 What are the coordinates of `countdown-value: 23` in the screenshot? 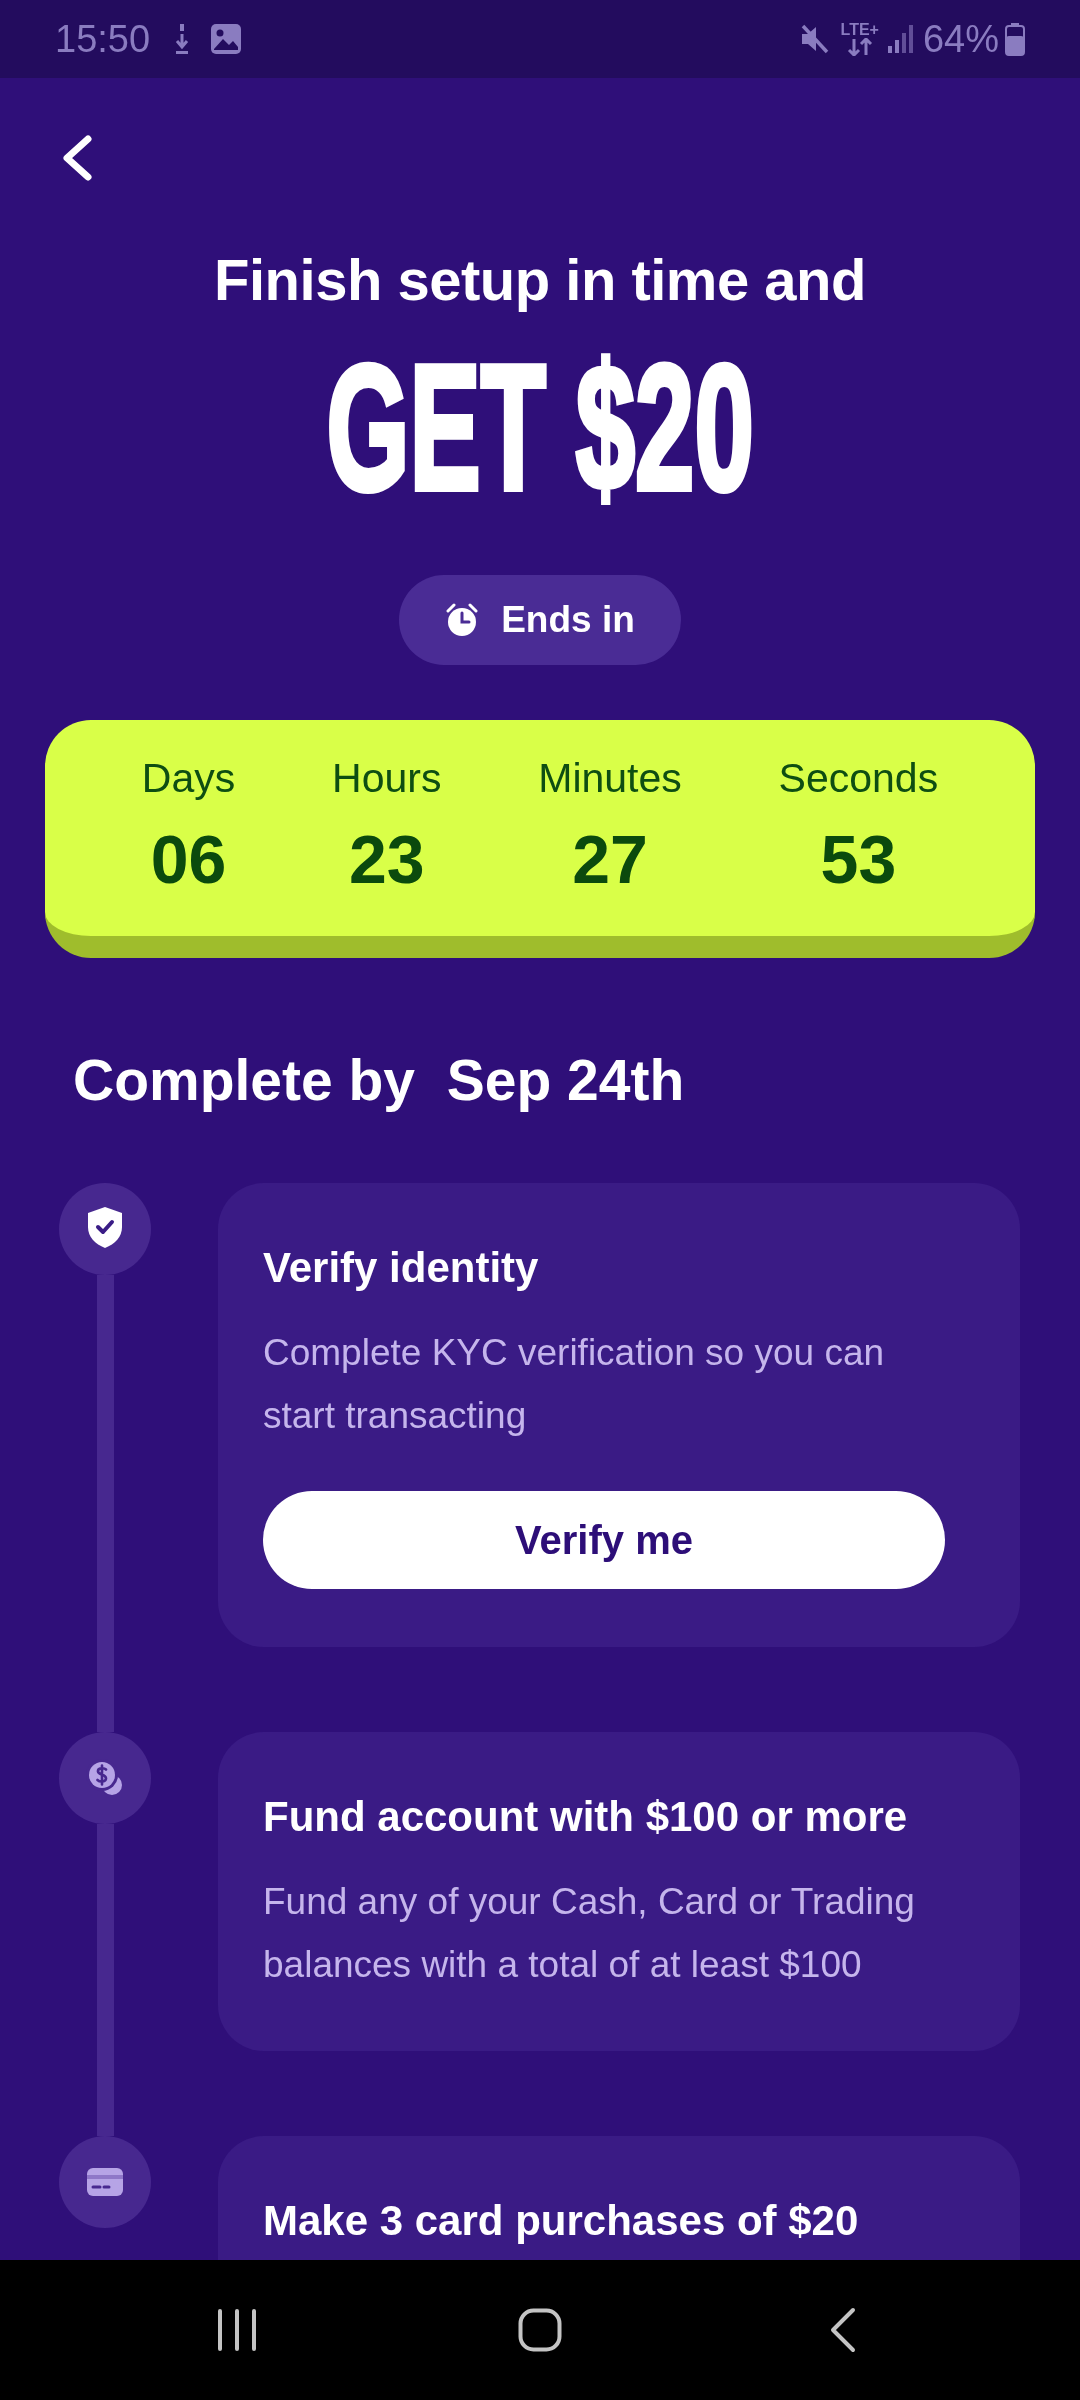 It's located at (386, 859).